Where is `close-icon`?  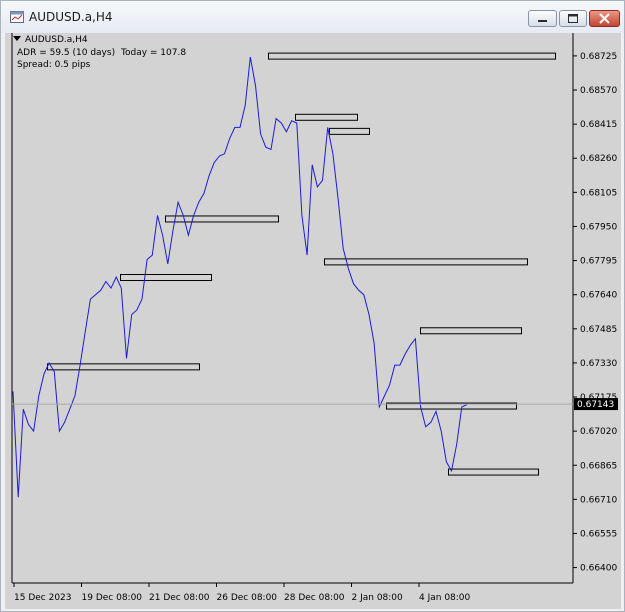
close-icon is located at coordinates (604, 18).